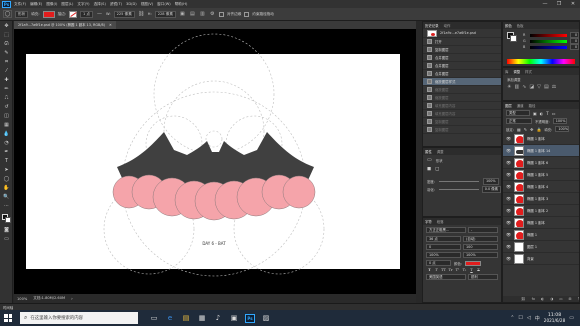 The width and height of the screenshot is (580, 326). What do you see at coordinates (531, 129) in the screenshot?
I see `lock-position-icon: ✥` at bounding box center [531, 129].